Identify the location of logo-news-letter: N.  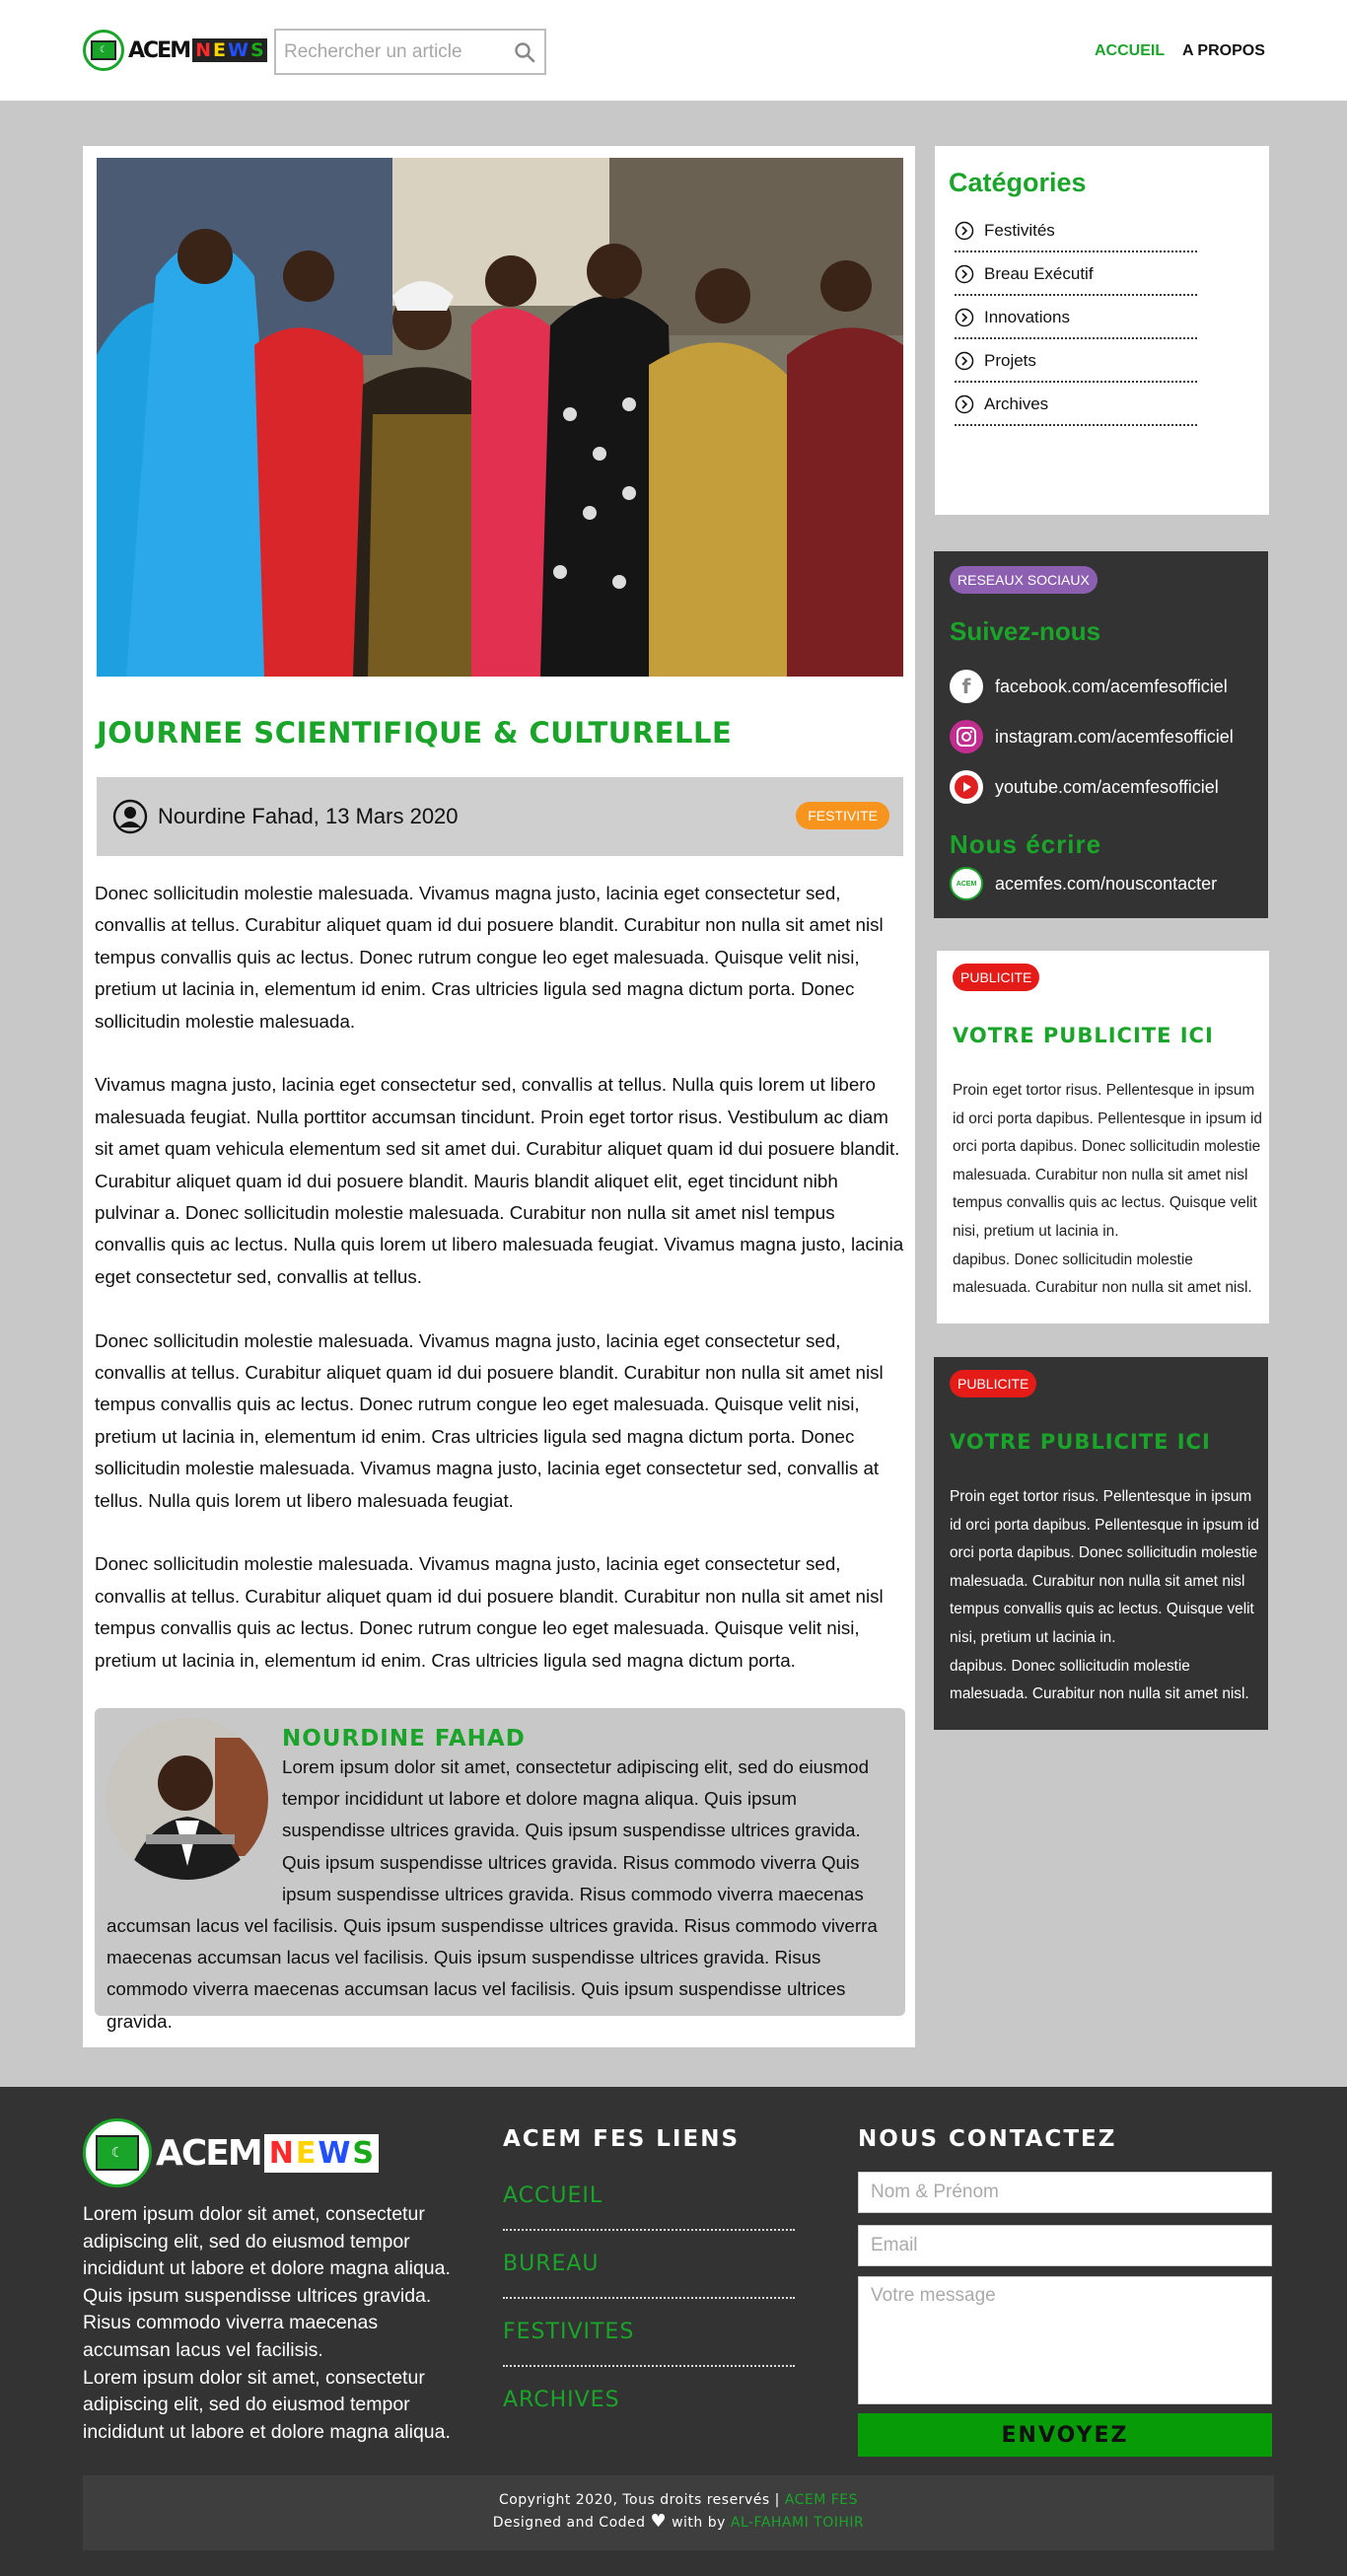
(281, 2153).